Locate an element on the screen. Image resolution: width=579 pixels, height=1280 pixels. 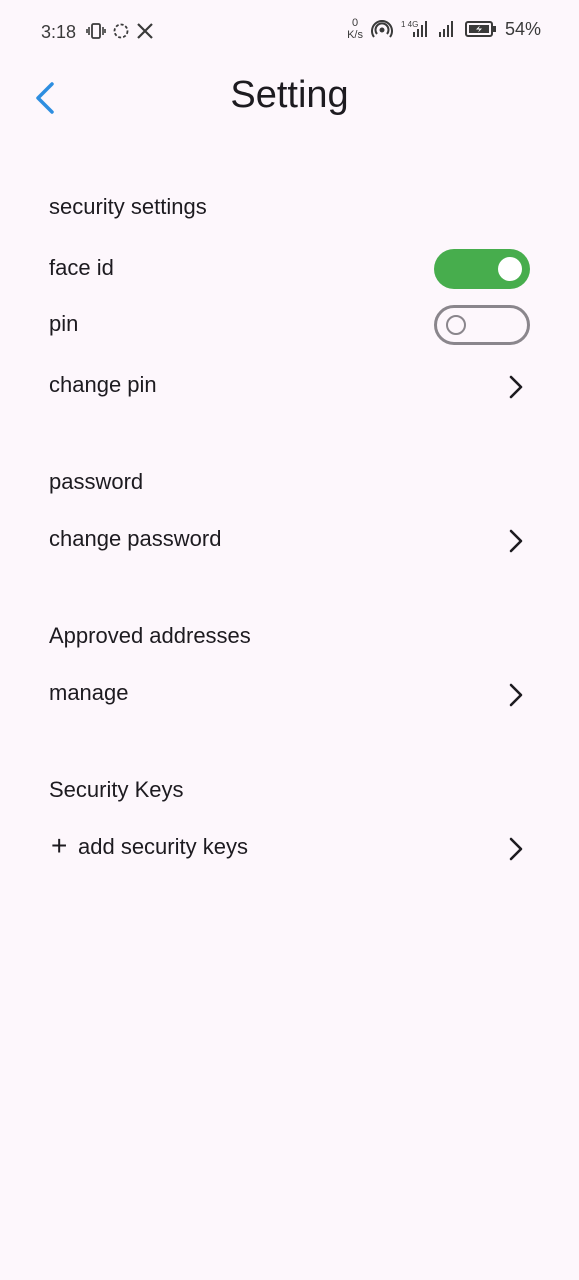
status-right-icons: 0 K/s 1 4G 54% is located at coordinates (444, 29).